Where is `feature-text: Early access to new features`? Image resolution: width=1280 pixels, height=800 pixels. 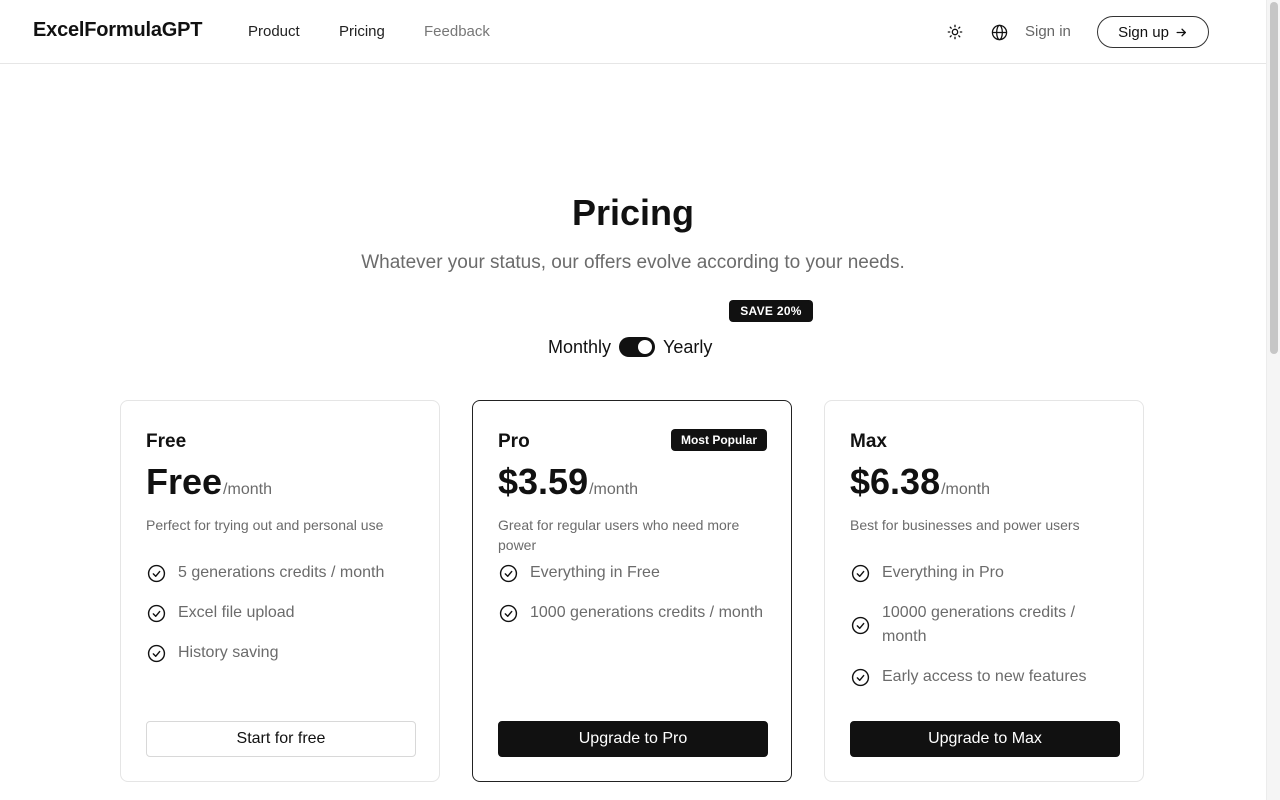 feature-text: Early access to new features is located at coordinates (984, 676).